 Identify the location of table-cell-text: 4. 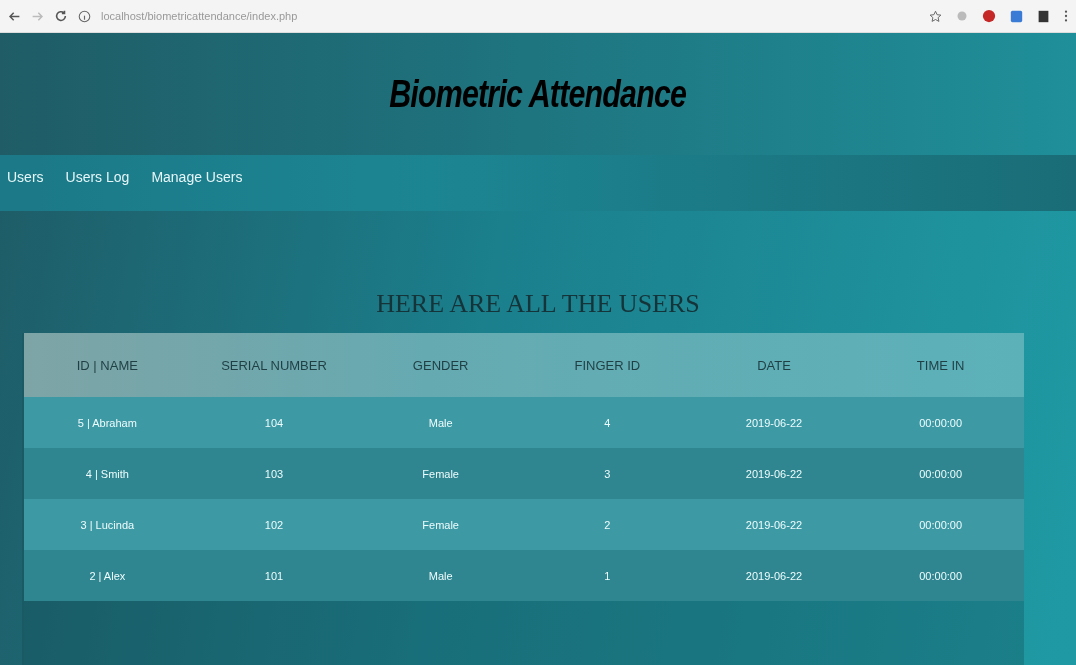
(607, 422).